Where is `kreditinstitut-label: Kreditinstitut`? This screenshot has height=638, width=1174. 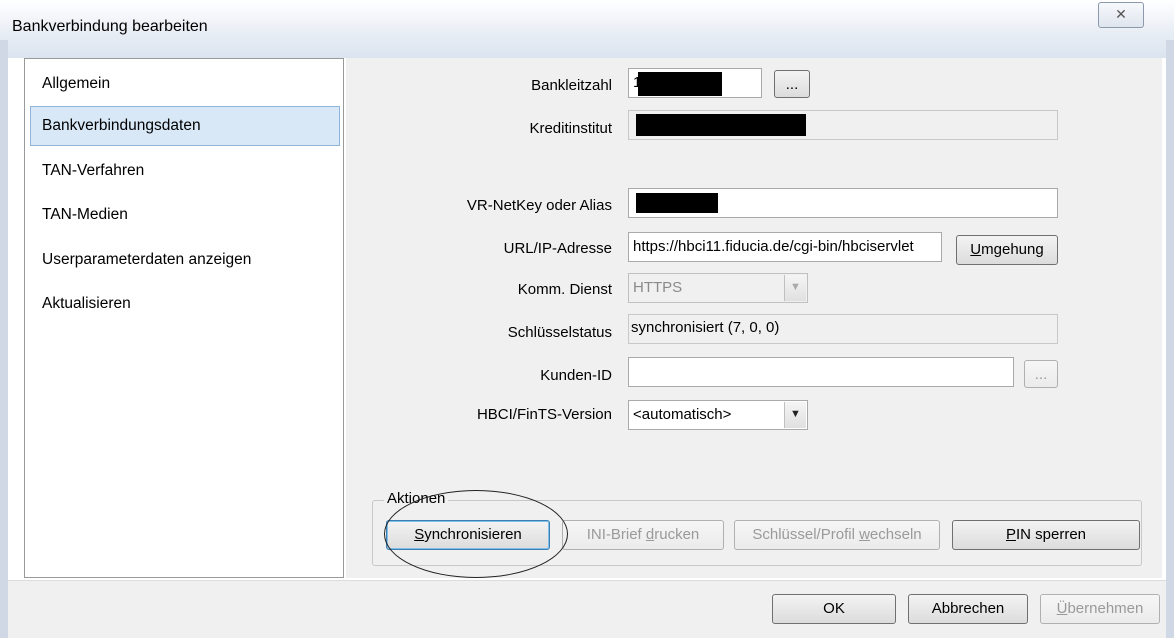 kreditinstitut-label: Kreditinstitut is located at coordinates (570, 128).